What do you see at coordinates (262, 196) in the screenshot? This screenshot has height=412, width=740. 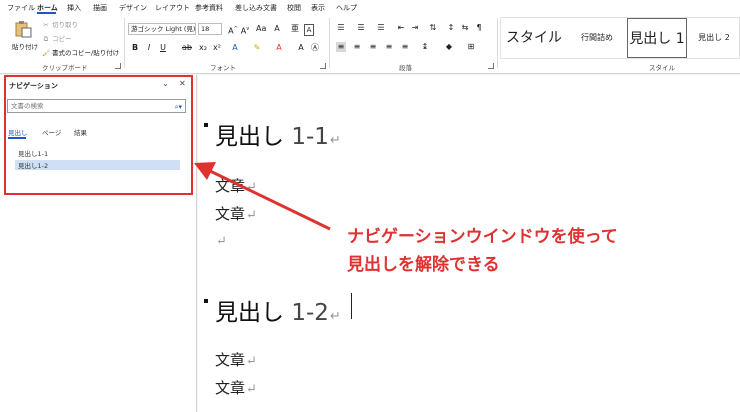 I see `annotation-arrow` at bounding box center [262, 196].